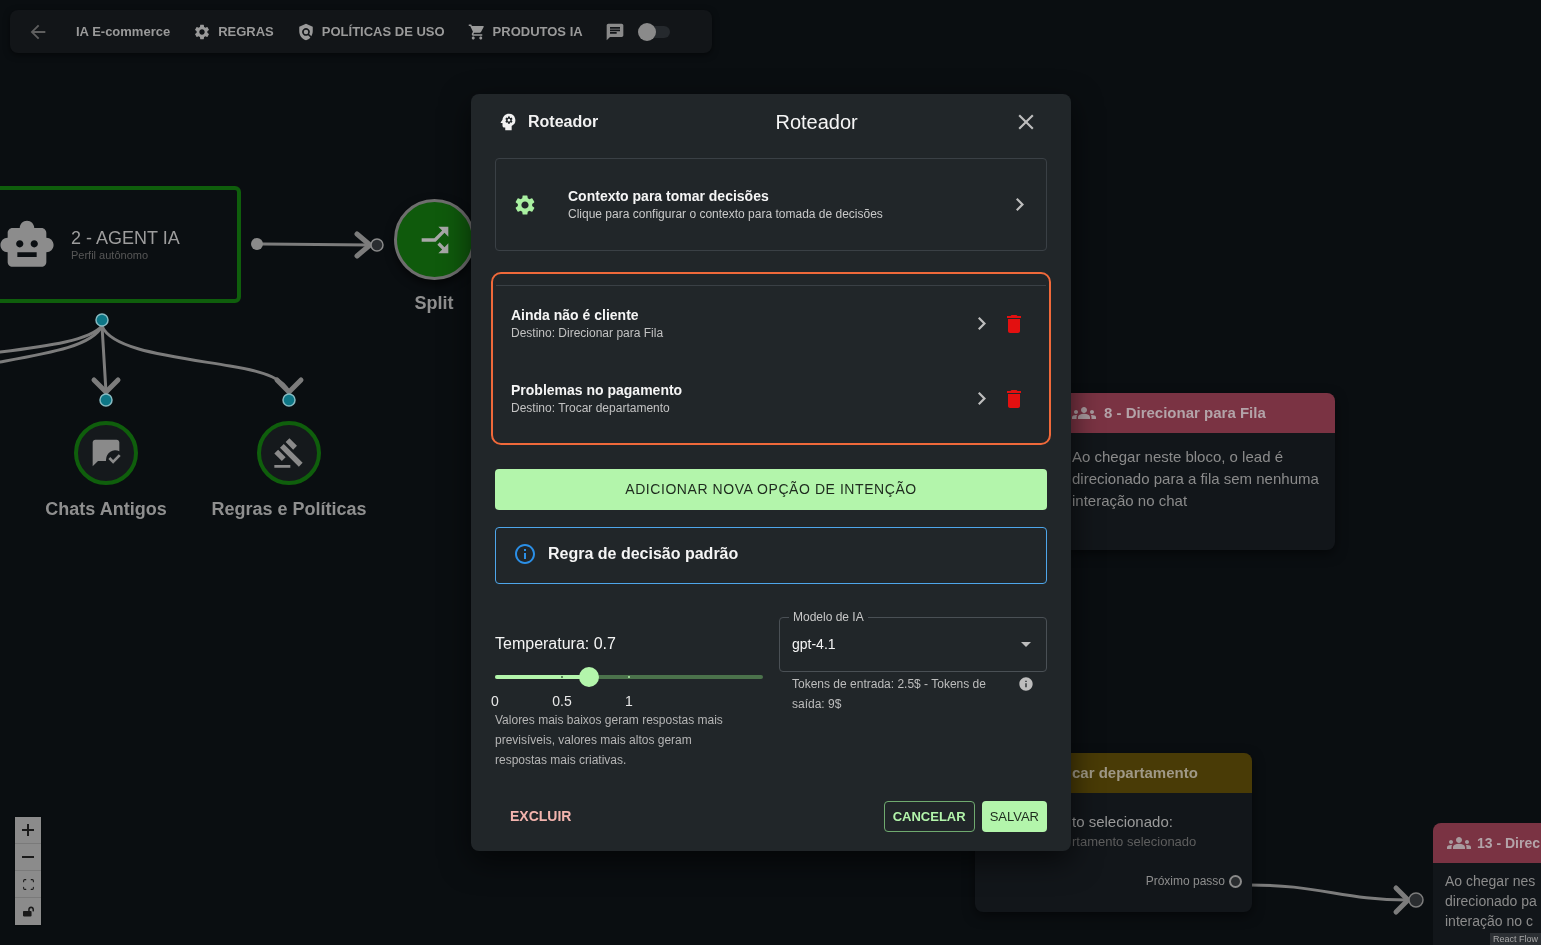  What do you see at coordinates (289, 509) in the screenshot?
I see `node-label: Regras e Políticas` at bounding box center [289, 509].